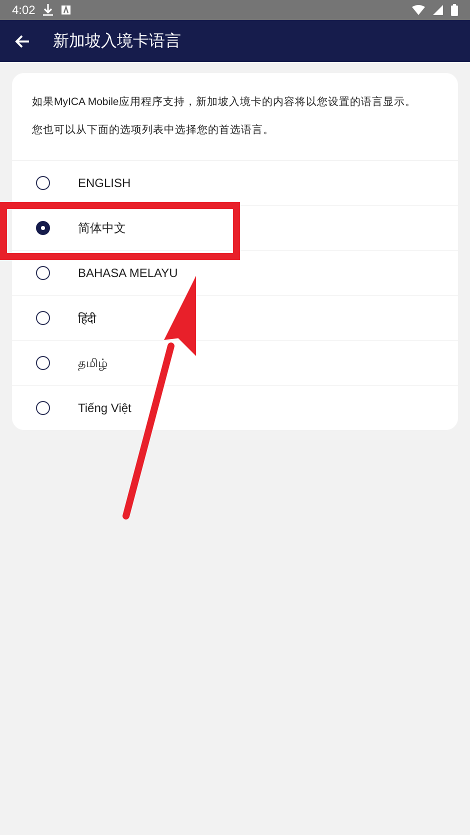 The image size is (470, 835). I want to click on intro-text: 您也可以从下面的选项列表中选择您的首选语言。, so click(153, 130).